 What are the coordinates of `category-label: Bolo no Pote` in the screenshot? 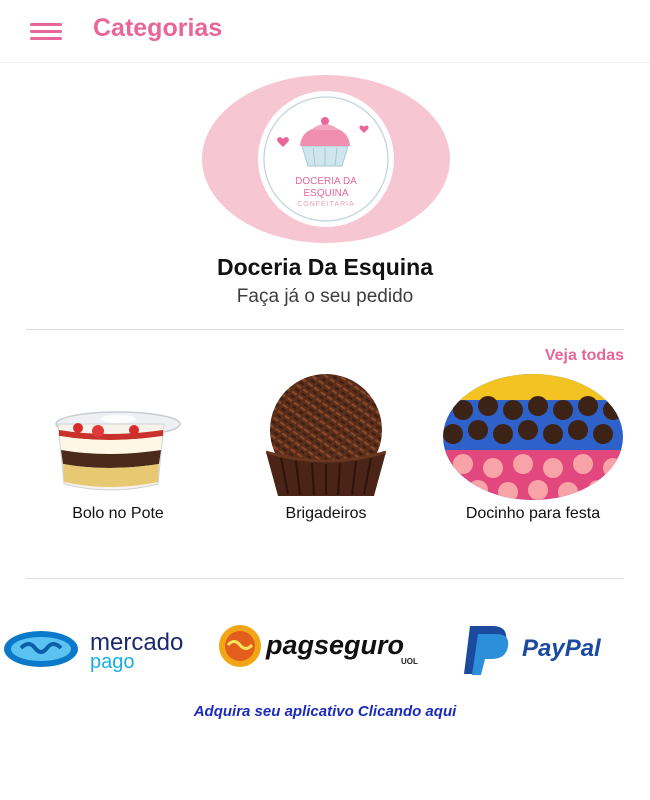 It's located at (118, 513).